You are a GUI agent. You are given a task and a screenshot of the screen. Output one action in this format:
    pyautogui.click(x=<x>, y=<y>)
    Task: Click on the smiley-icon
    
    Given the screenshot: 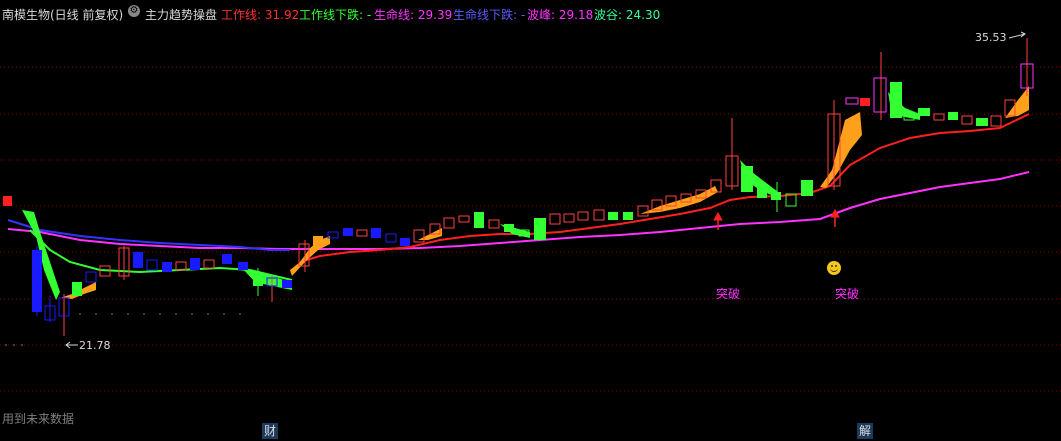 What is the action you would take?
    pyautogui.click(x=834, y=268)
    